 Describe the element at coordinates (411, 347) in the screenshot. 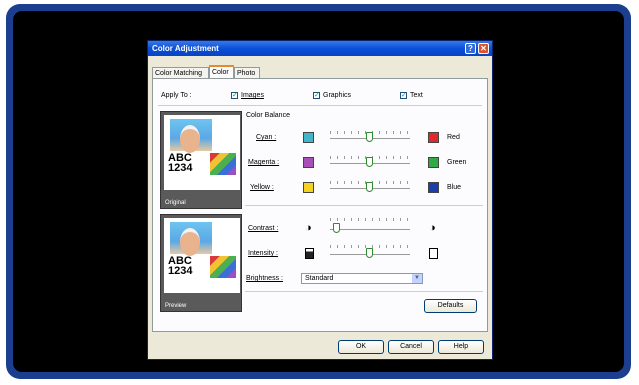

I see `cancel-button: Cancel` at that location.